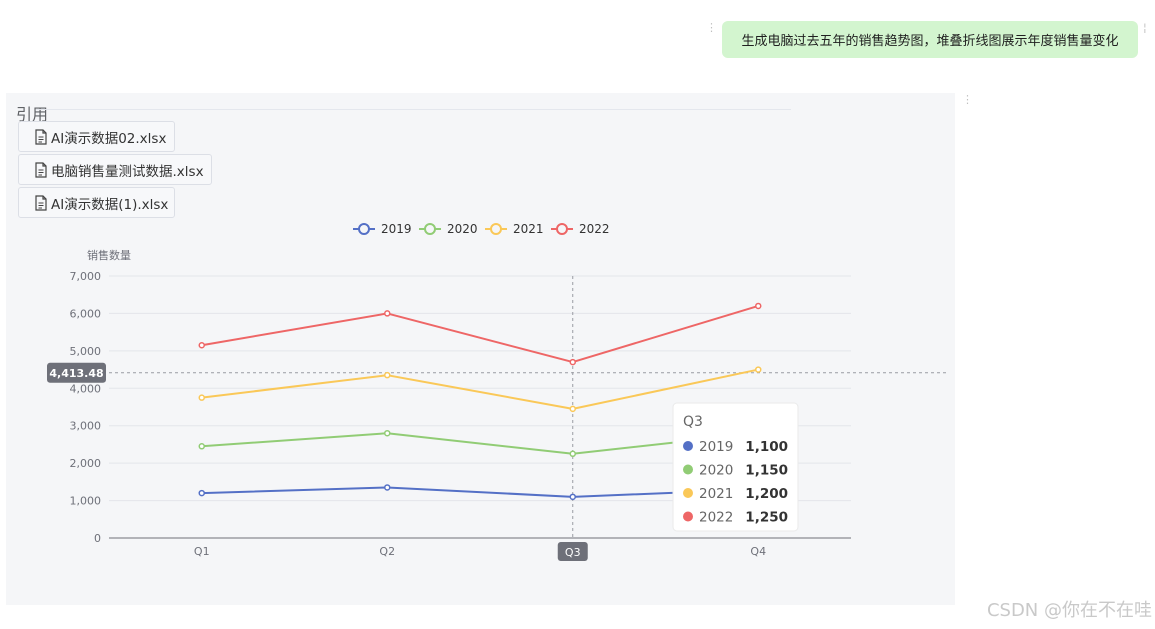 Image resolution: width=1155 pixels, height=629 pixels. I want to click on y-tick-label: 7,000, so click(86, 276).